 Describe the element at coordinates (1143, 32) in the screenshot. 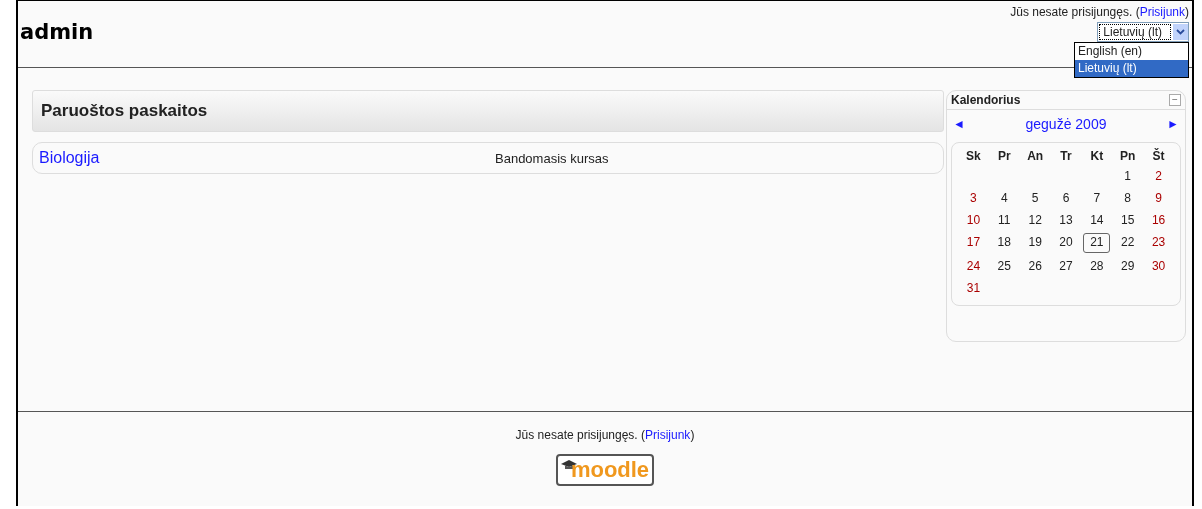

I see `language-select: Lietuvių (lt)` at that location.